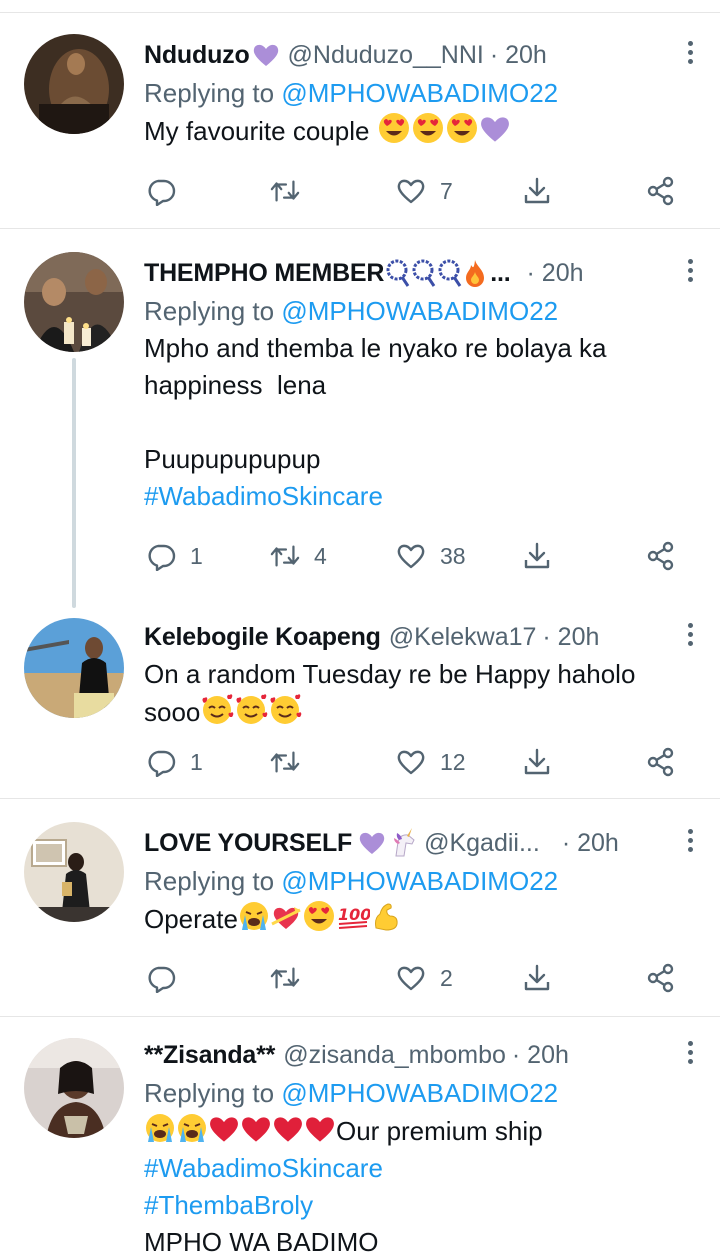  I want to click on tweet-text-line: Mpho and themba le nyako re bolaya ka, so click(375, 348).